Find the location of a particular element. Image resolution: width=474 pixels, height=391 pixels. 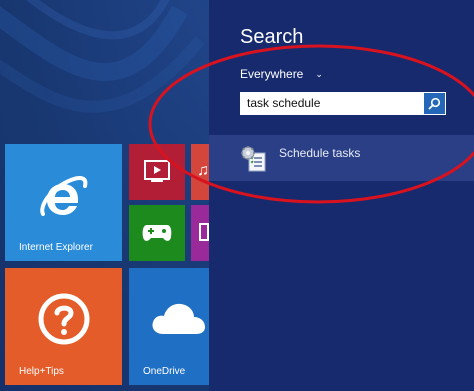

tile-label: Help+Tips is located at coordinates (41, 371).